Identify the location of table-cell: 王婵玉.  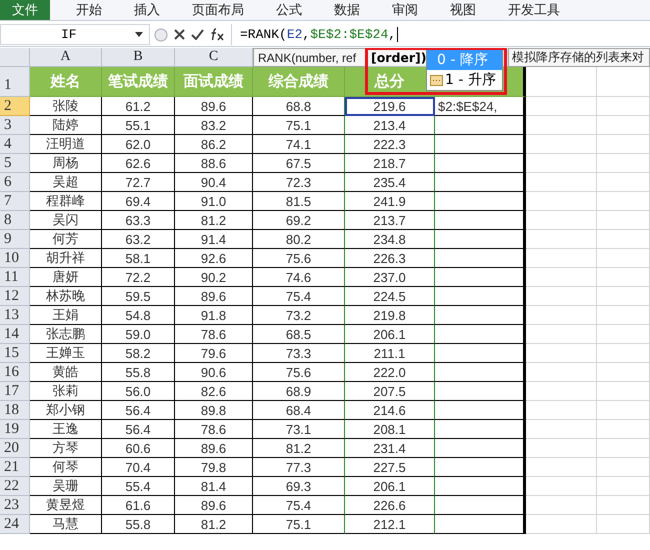
(66, 353).